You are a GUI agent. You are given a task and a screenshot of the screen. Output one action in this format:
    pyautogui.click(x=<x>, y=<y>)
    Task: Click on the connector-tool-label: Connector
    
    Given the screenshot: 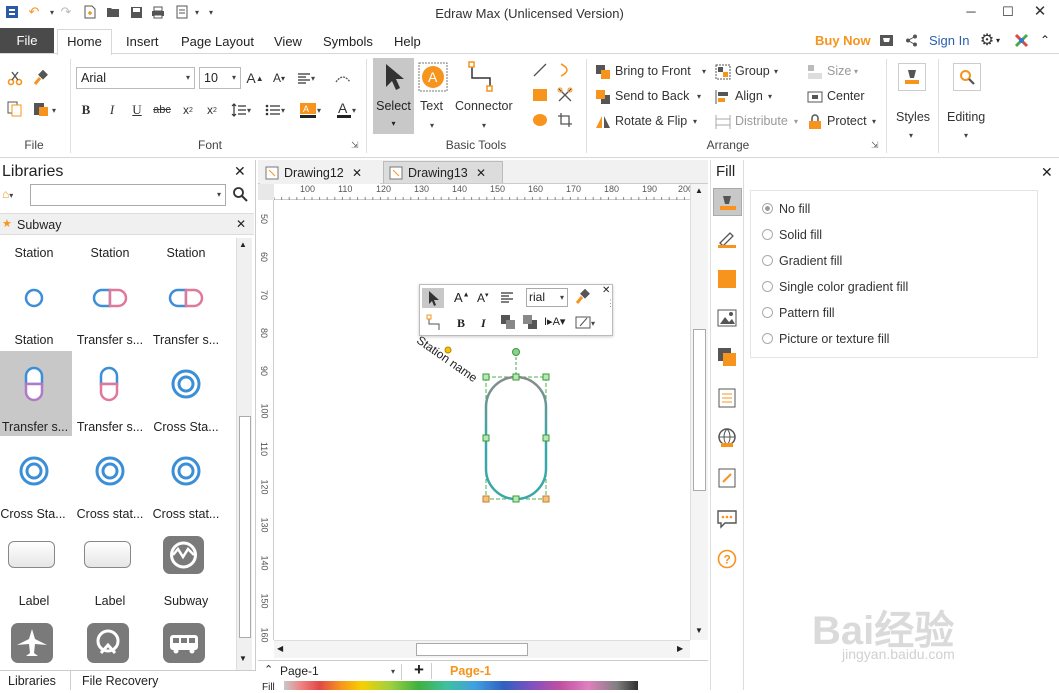 What is the action you would take?
    pyautogui.click(x=484, y=106)
    